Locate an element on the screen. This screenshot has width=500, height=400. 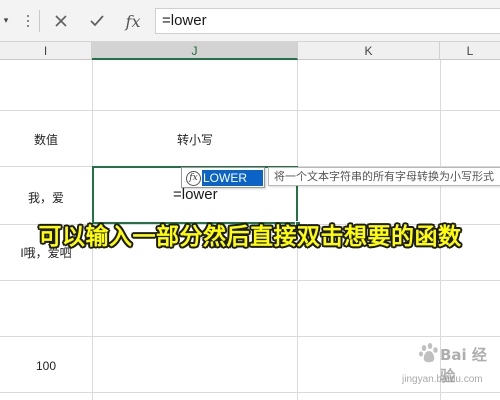
formula-bar: ▾ fx =lower is located at coordinates (250, 21).